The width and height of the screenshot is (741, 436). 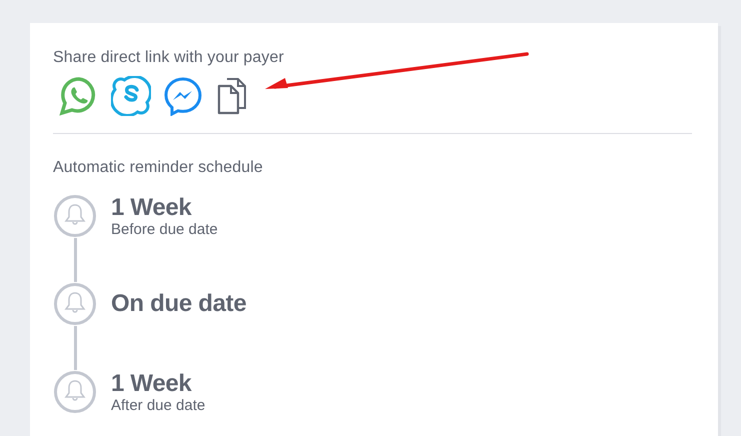 What do you see at coordinates (178, 304) in the screenshot?
I see `reminder-title: On due date` at bounding box center [178, 304].